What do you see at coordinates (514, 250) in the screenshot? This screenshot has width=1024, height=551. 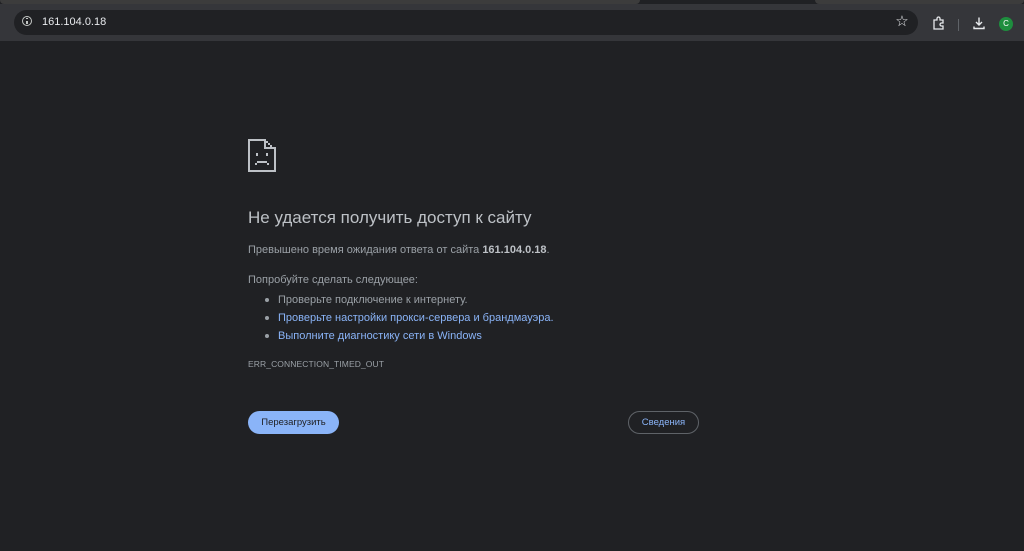 I see `message-host: 161.104.0.18` at bounding box center [514, 250].